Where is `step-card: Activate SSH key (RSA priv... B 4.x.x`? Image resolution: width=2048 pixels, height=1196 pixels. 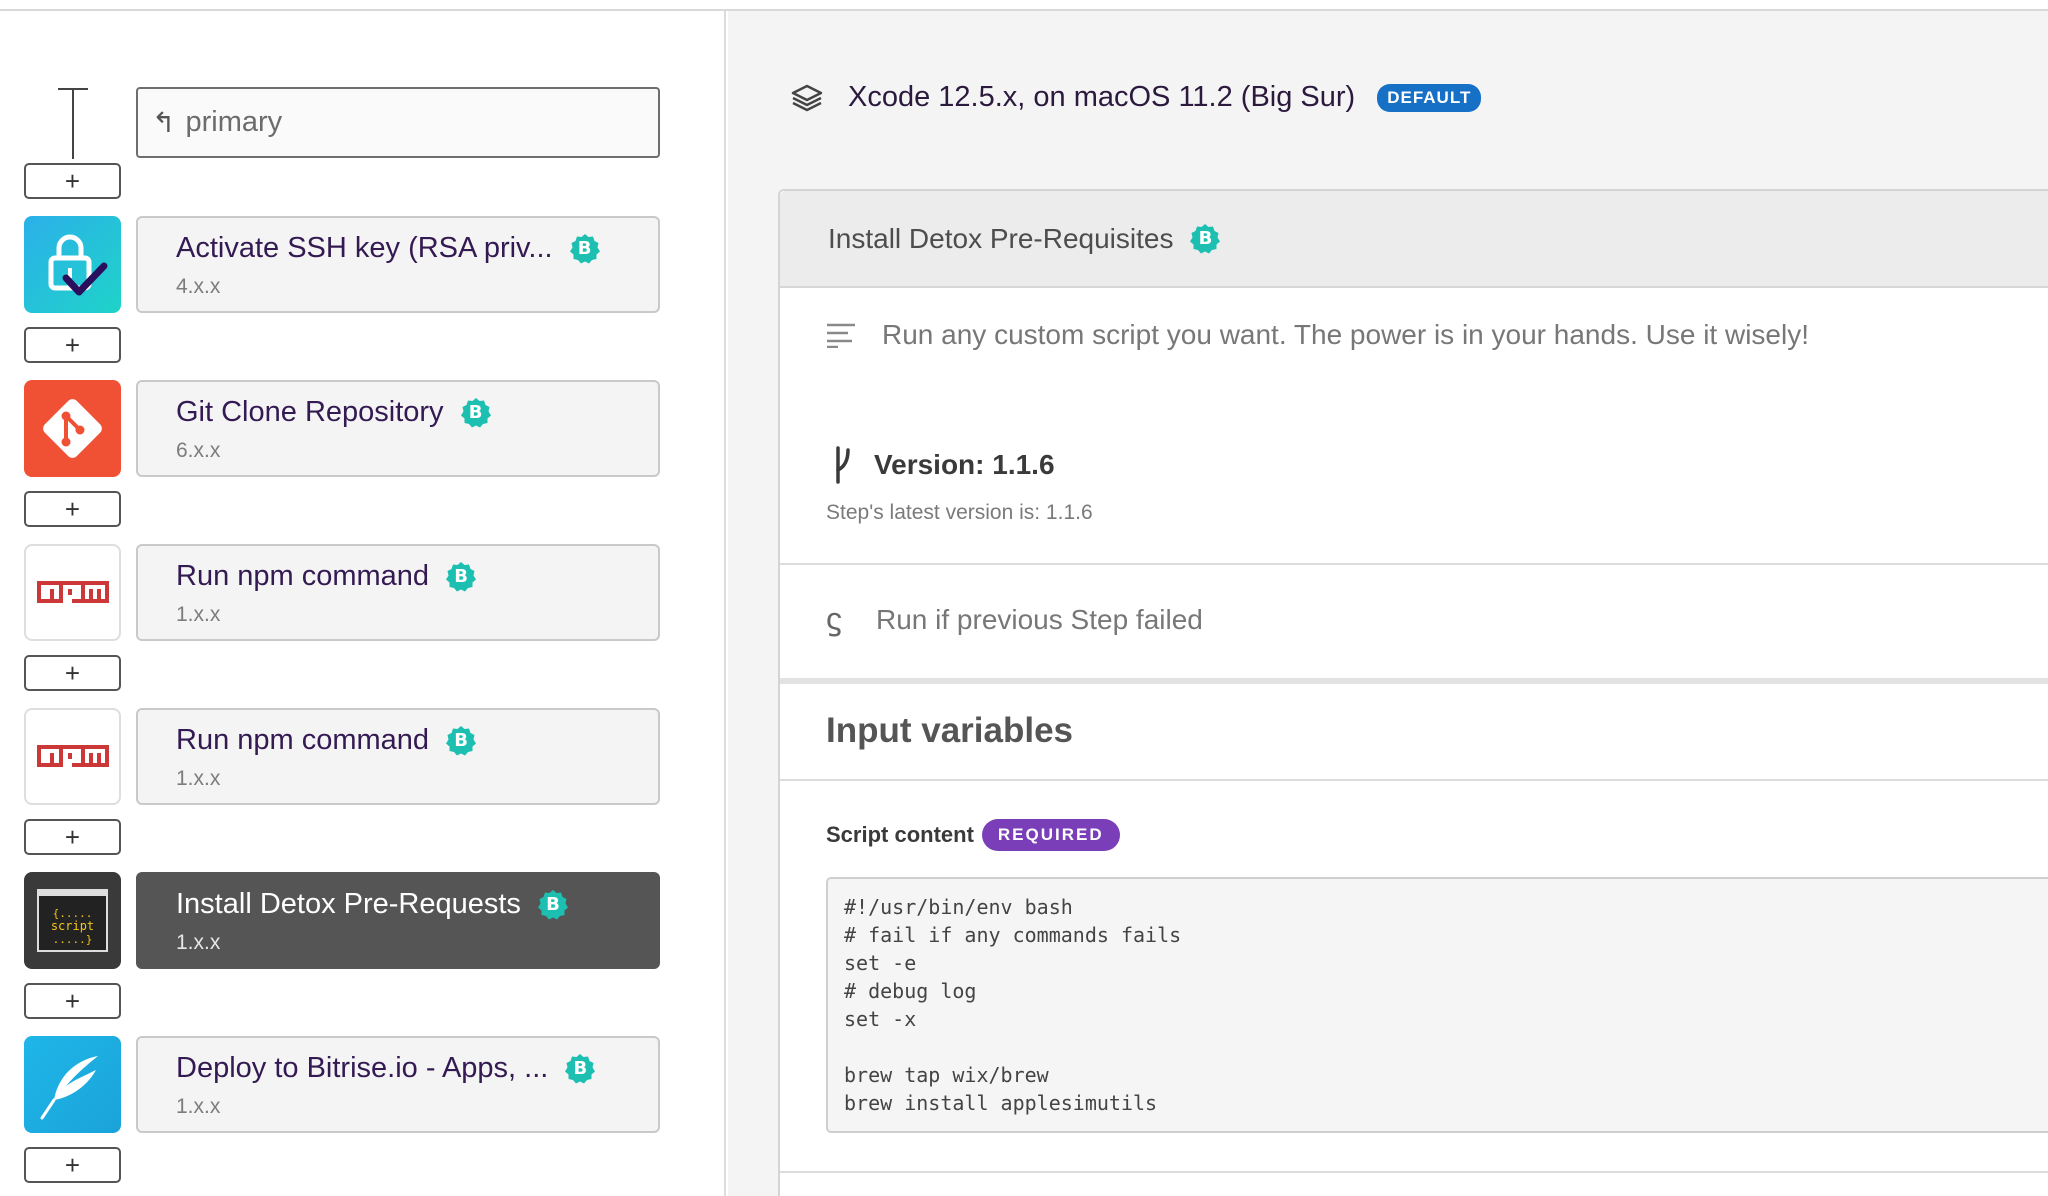 step-card: Activate SSH key (RSA priv... B 4.x.x is located at coordinates (398, 264).